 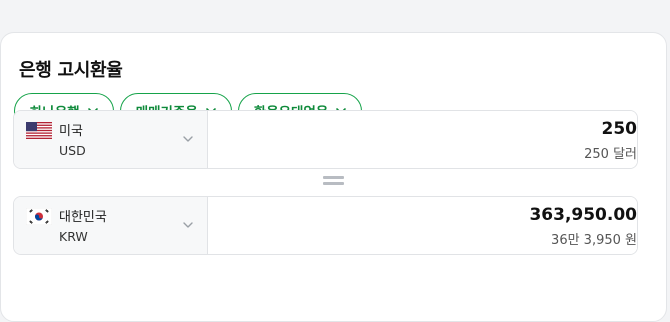 What do you see at coordinates (583, 215) in the screenshot?
I see `to-amount-value: 363,950.00` at bounding box center [583, 215].